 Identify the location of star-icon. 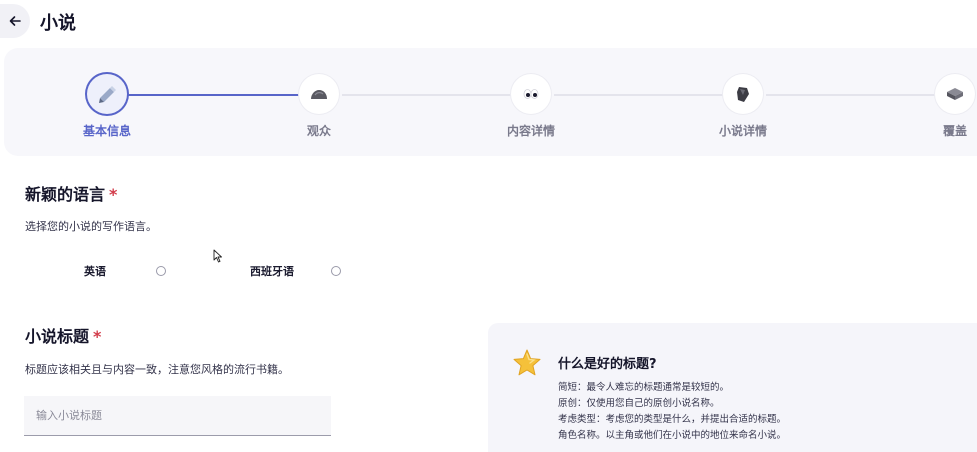
(527, 362).